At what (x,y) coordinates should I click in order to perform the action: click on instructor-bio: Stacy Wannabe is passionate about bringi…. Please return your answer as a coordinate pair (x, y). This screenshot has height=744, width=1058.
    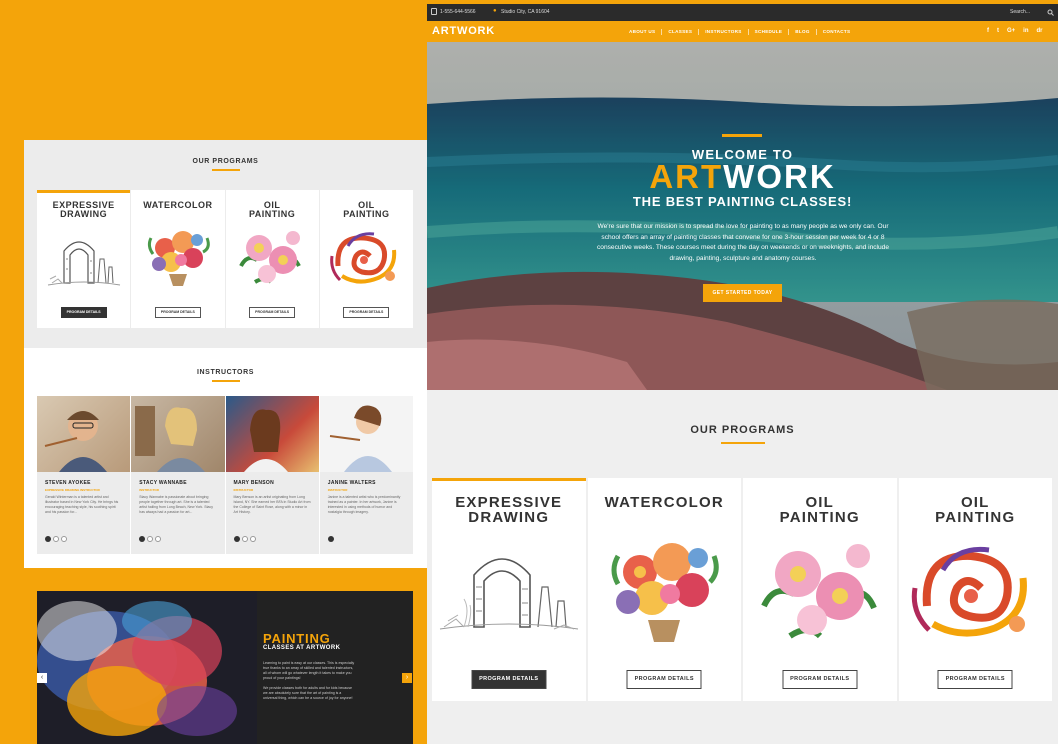
    Looking at the image, I should click on (176, 504).